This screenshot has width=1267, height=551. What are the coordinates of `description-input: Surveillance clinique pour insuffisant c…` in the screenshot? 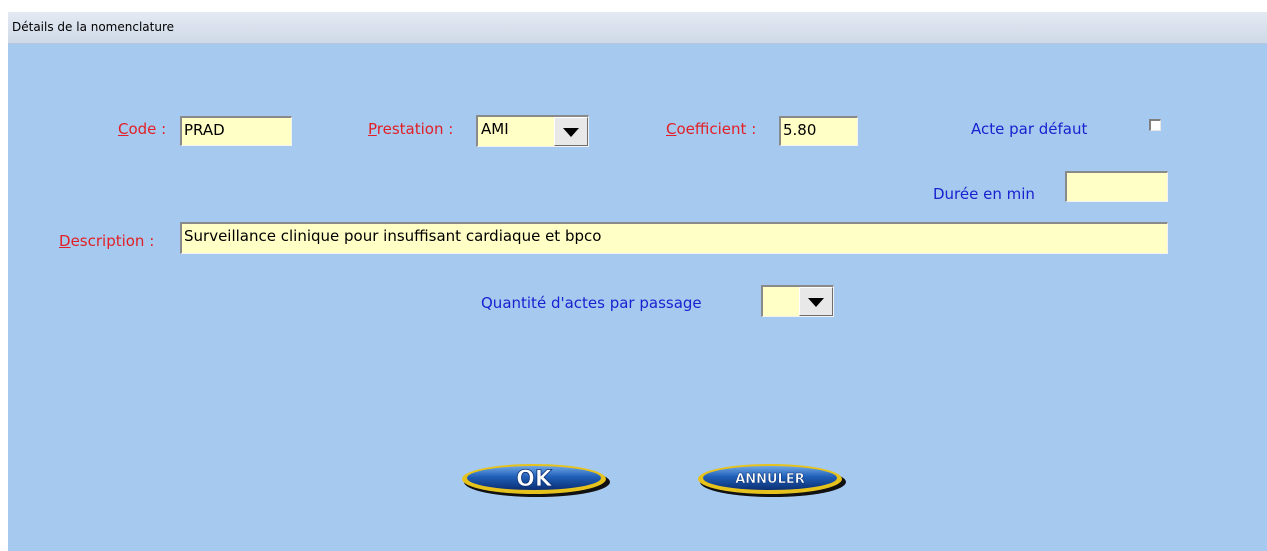 It's located at (674, 238).